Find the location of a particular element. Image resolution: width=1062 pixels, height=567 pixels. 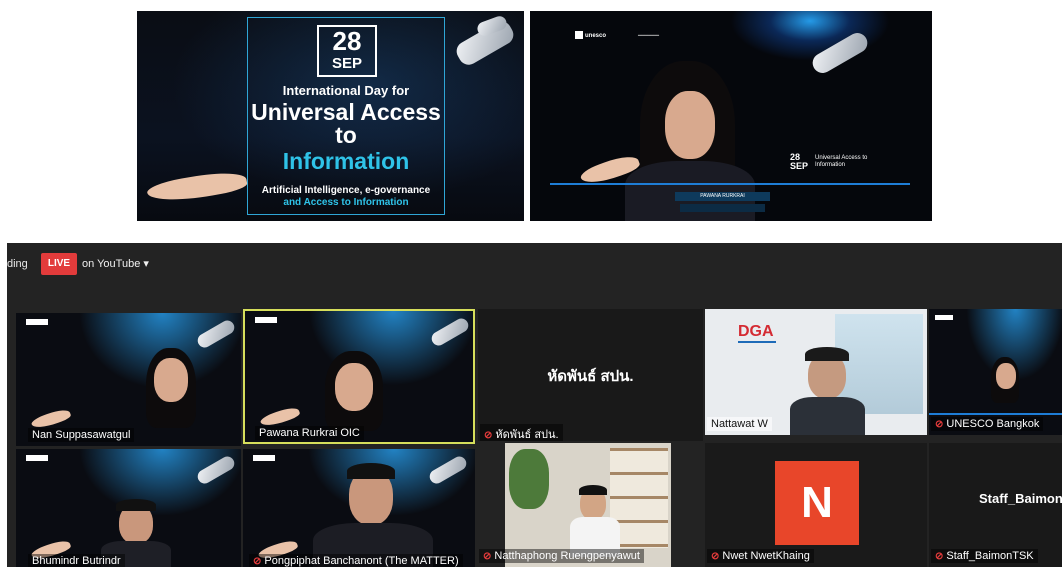

poster-line1: International Day for is located at coordinates (346, 90).